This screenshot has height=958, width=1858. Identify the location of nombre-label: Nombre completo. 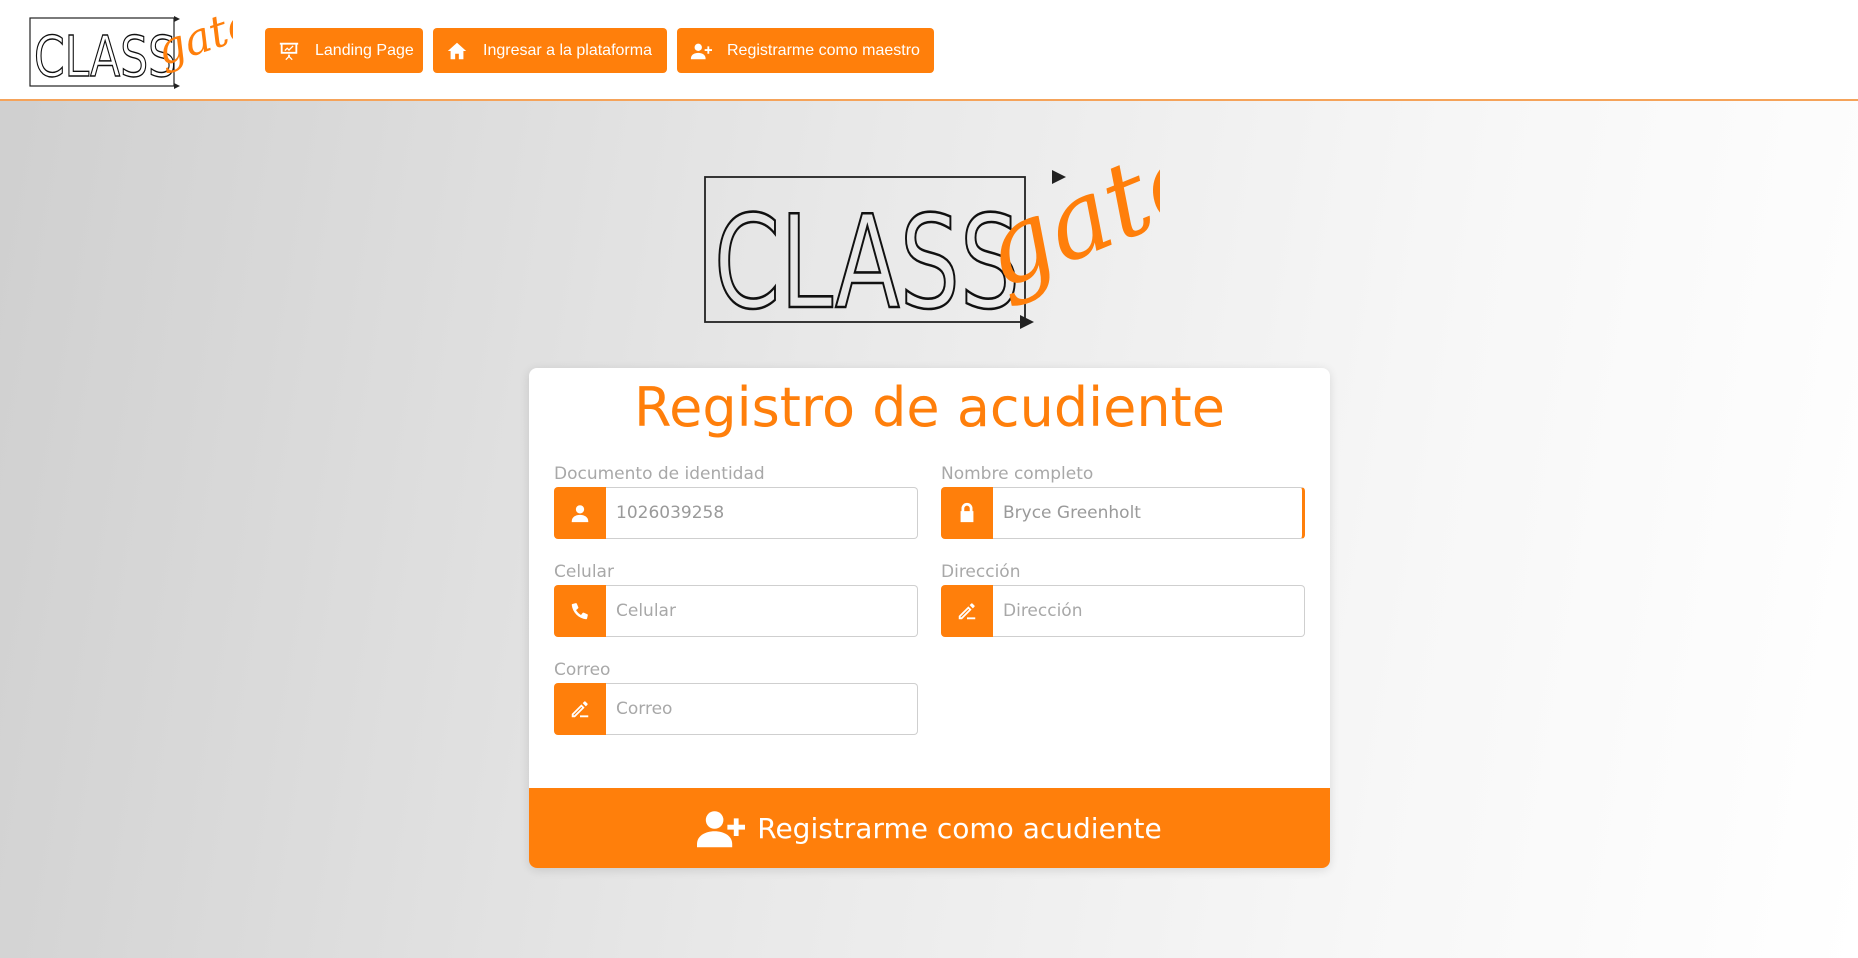
(1017, 474).